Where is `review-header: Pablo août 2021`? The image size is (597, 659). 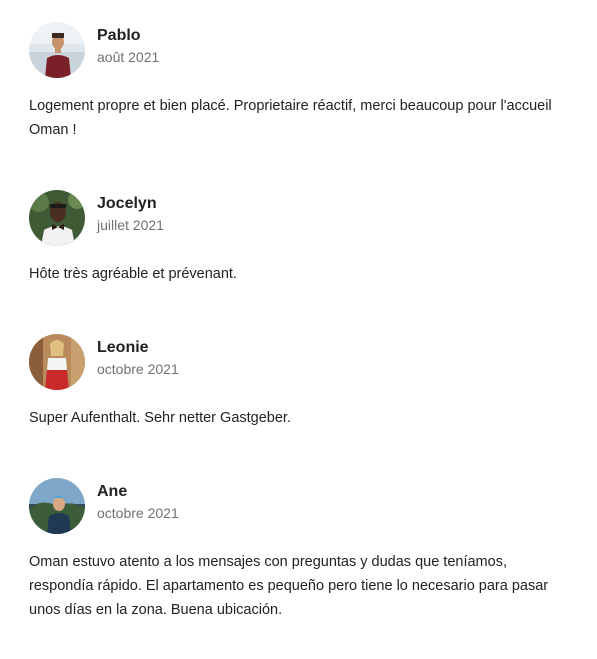
review-header: Pablo août 2021 is located at coordinates (301, 50).